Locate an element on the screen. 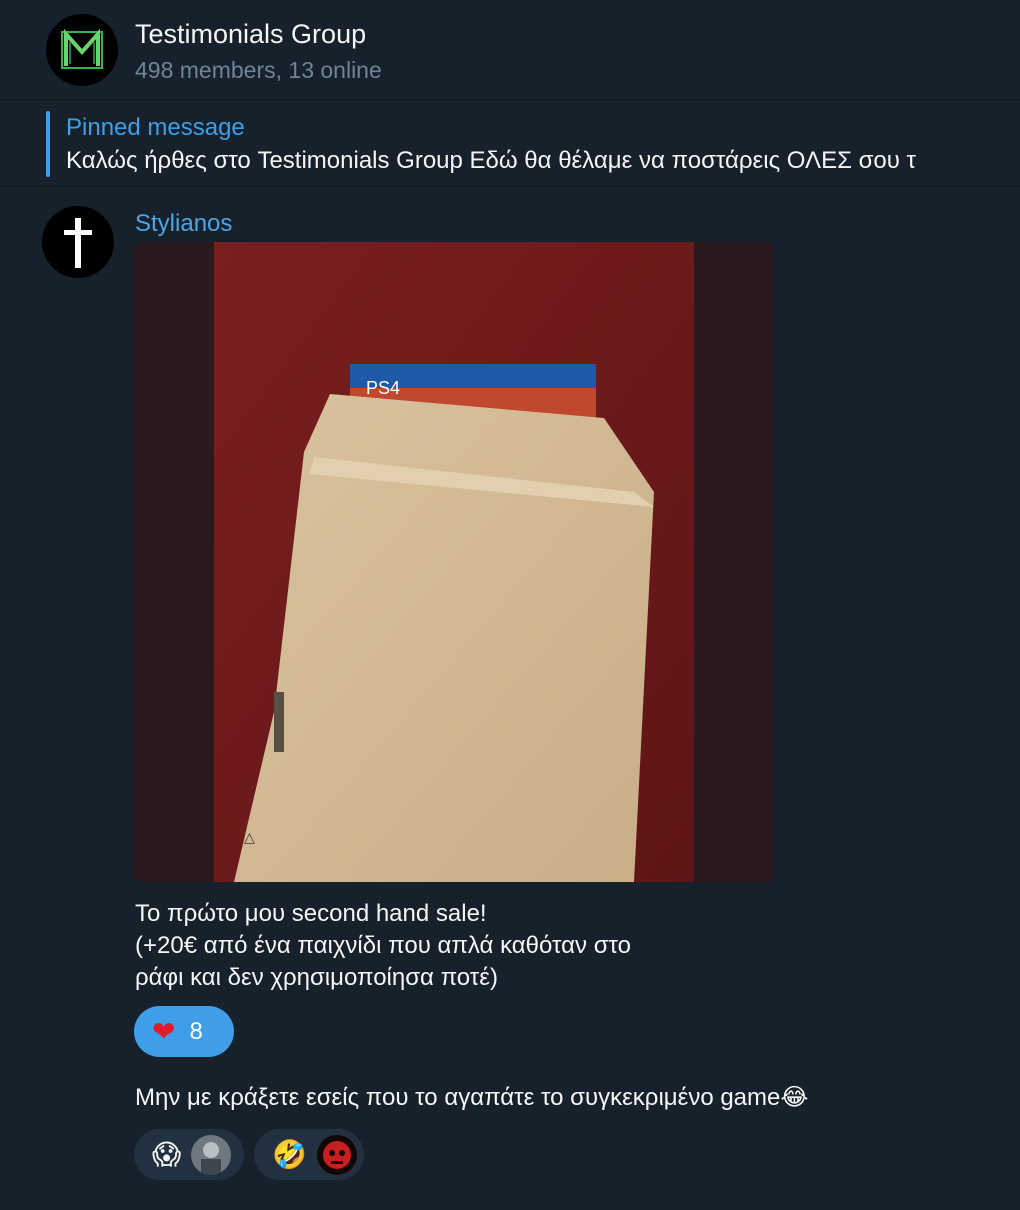 The image size is (1020, 1210). group-member-count: 498 members, 13 online is located at coordinates (258, 70).